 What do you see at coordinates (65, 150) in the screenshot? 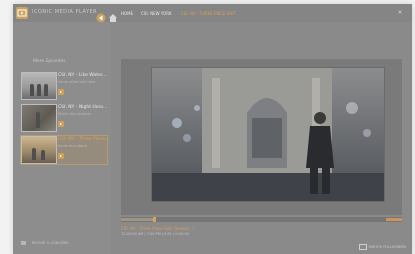
I see `episode-item-selected: CSI: NY - Three Piece... Some text about` at bounding box center [65, 150].